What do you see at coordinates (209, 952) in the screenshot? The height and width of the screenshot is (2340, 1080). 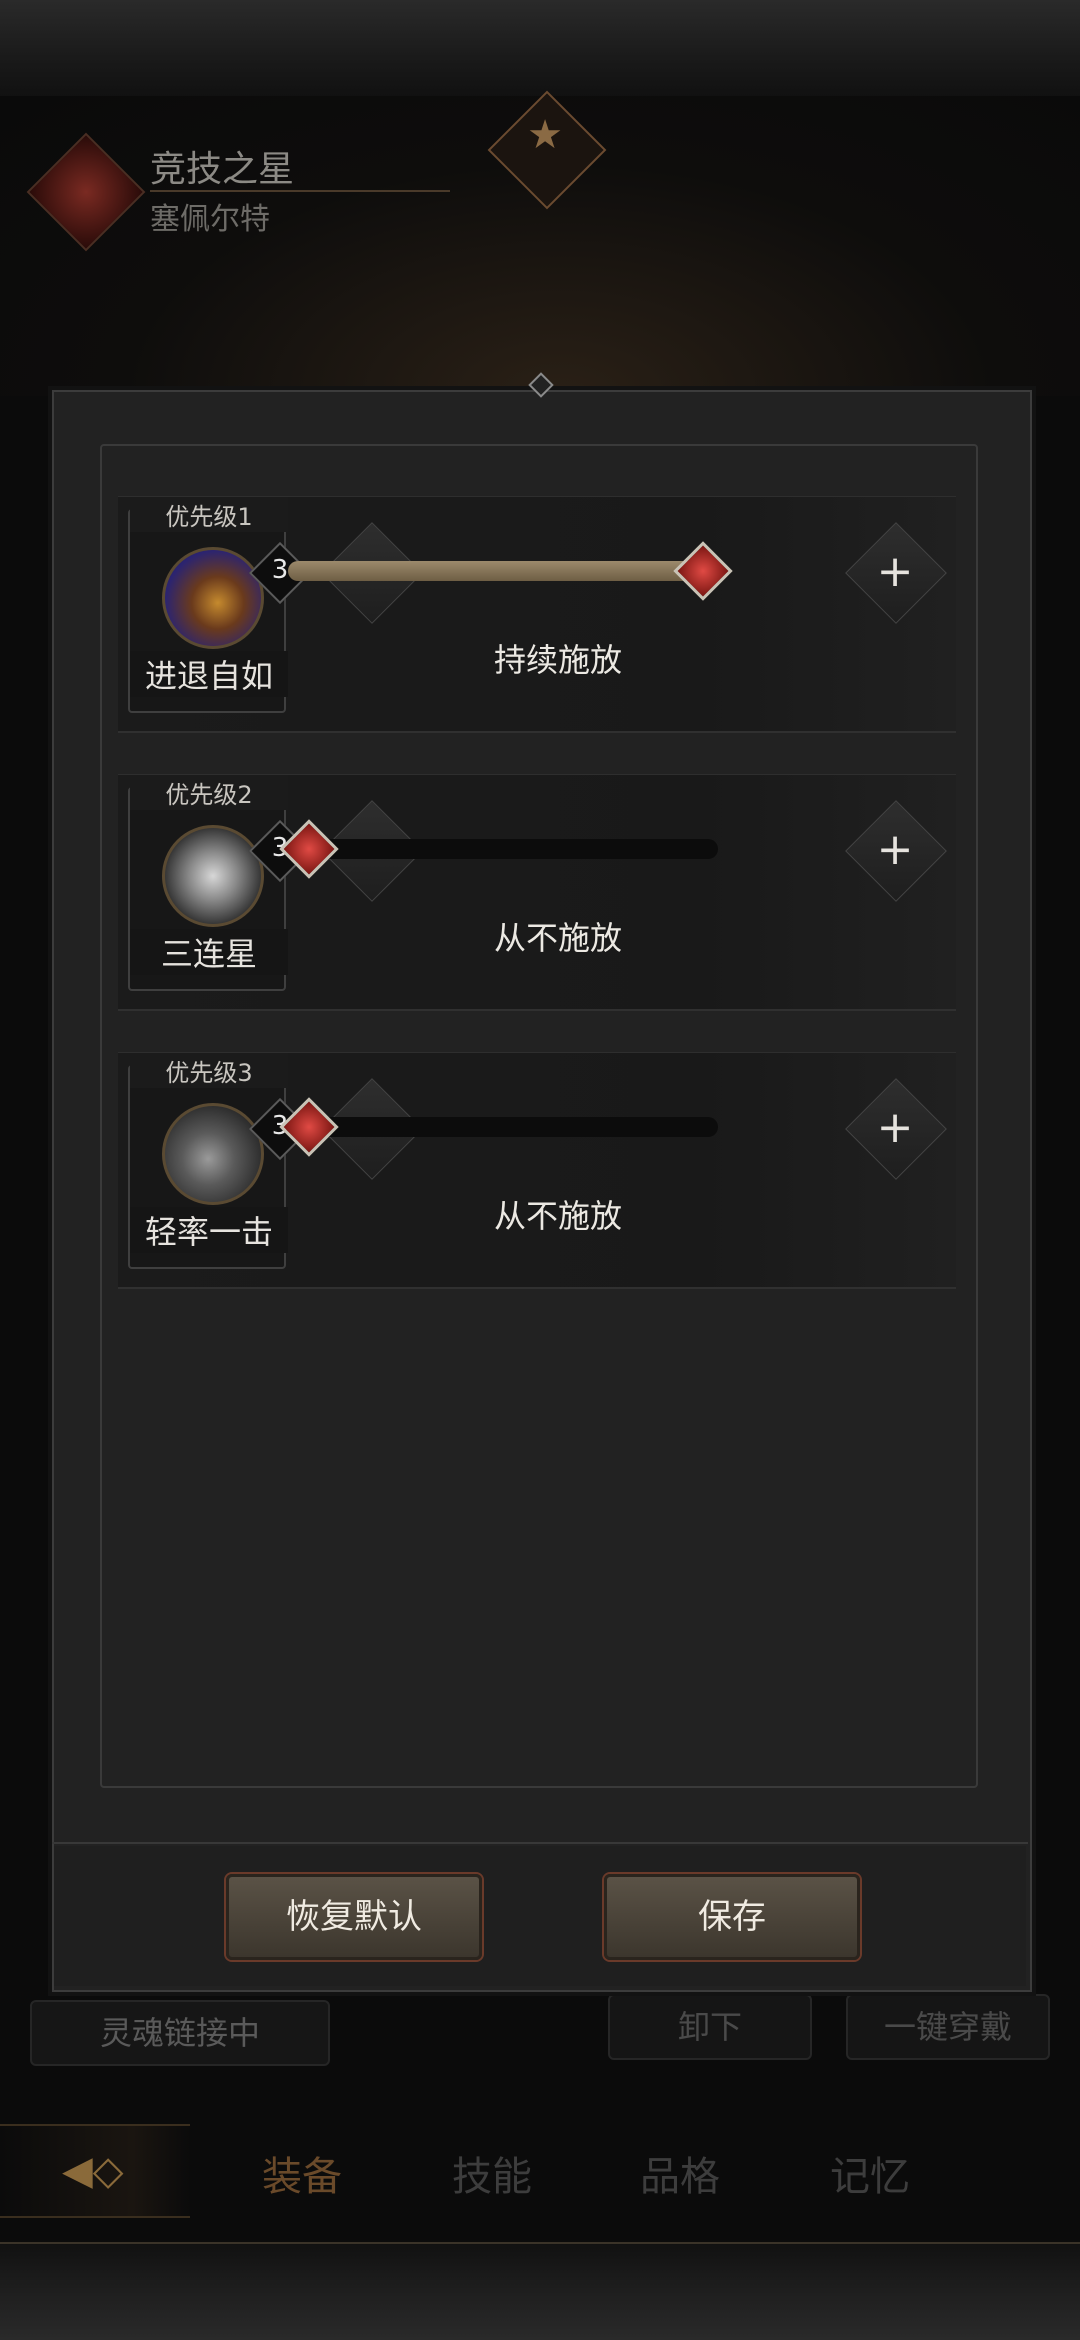 I see `skill-name: 三连星` at bounding box center [209, 952].